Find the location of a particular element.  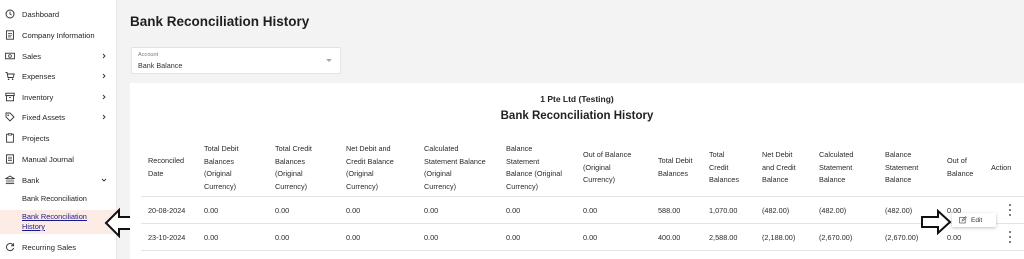

sidebar-item-label: Bank is located at coordinates (31, 180).